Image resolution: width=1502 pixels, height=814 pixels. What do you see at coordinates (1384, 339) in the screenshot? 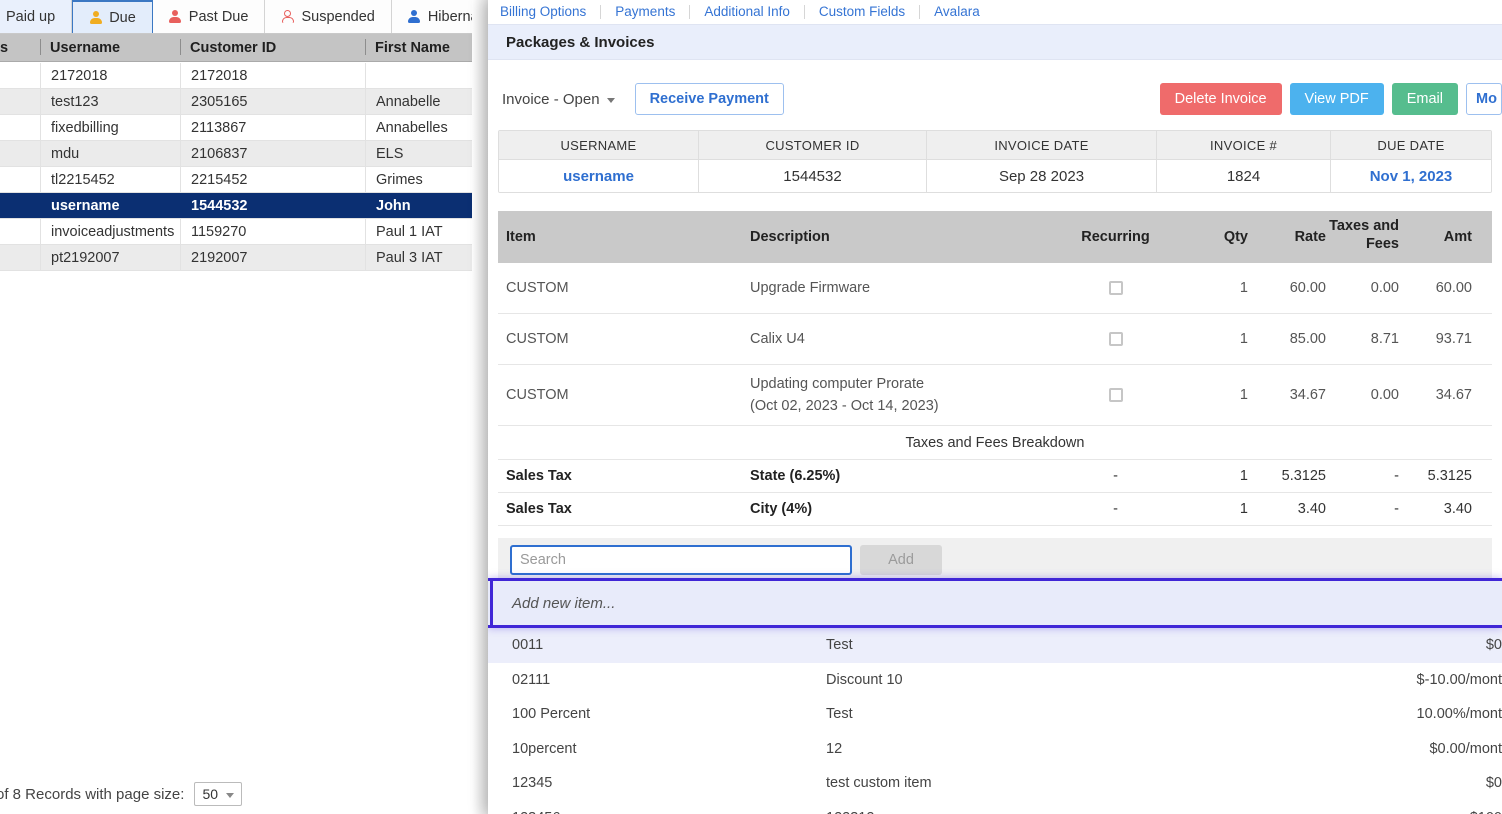
I see `line-item-taxes: 8.71` at bounding box center [1384, 339].